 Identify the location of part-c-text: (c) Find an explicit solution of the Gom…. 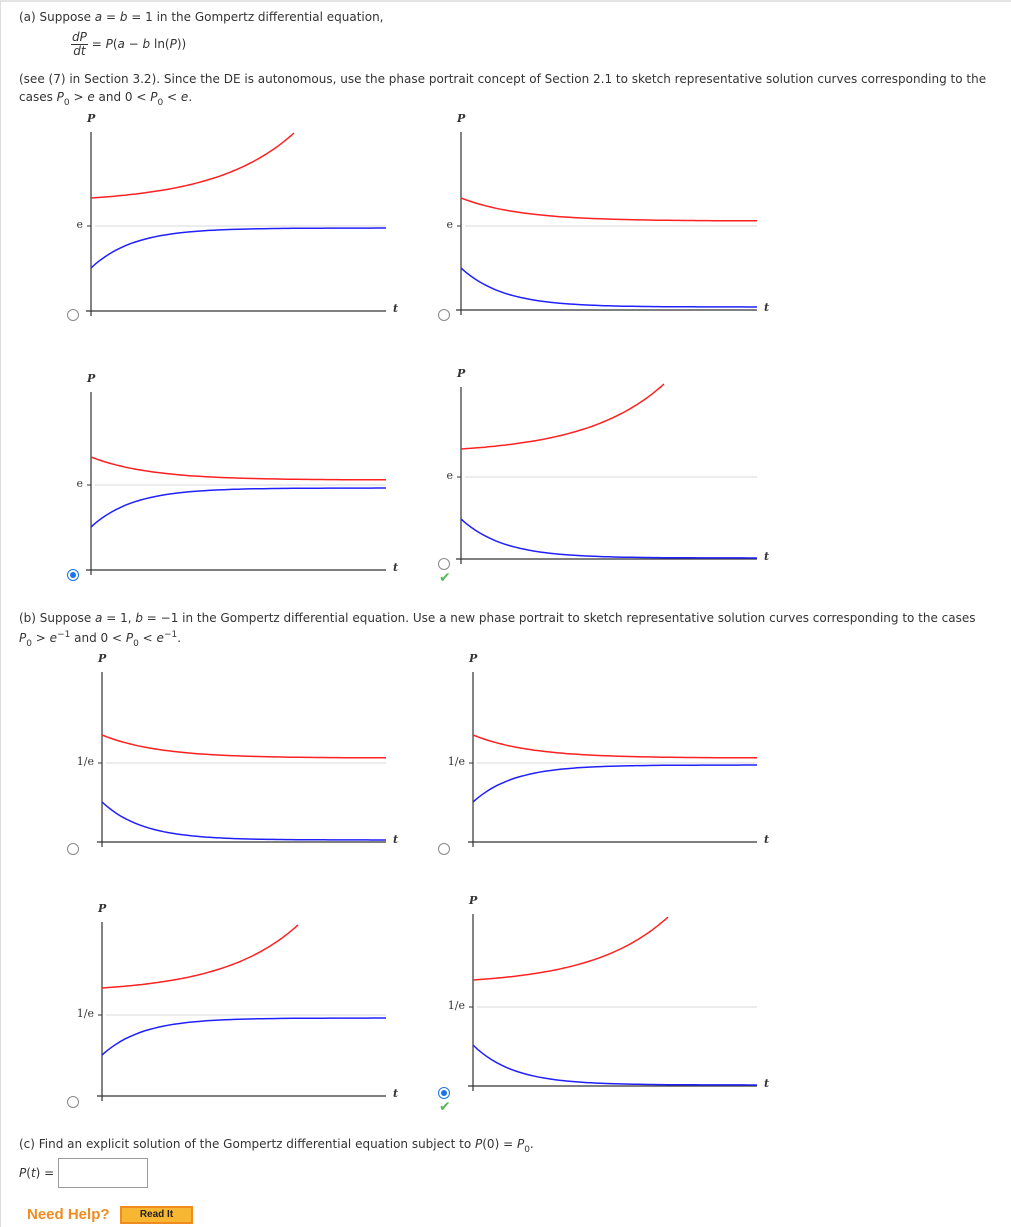
(276, 1146).